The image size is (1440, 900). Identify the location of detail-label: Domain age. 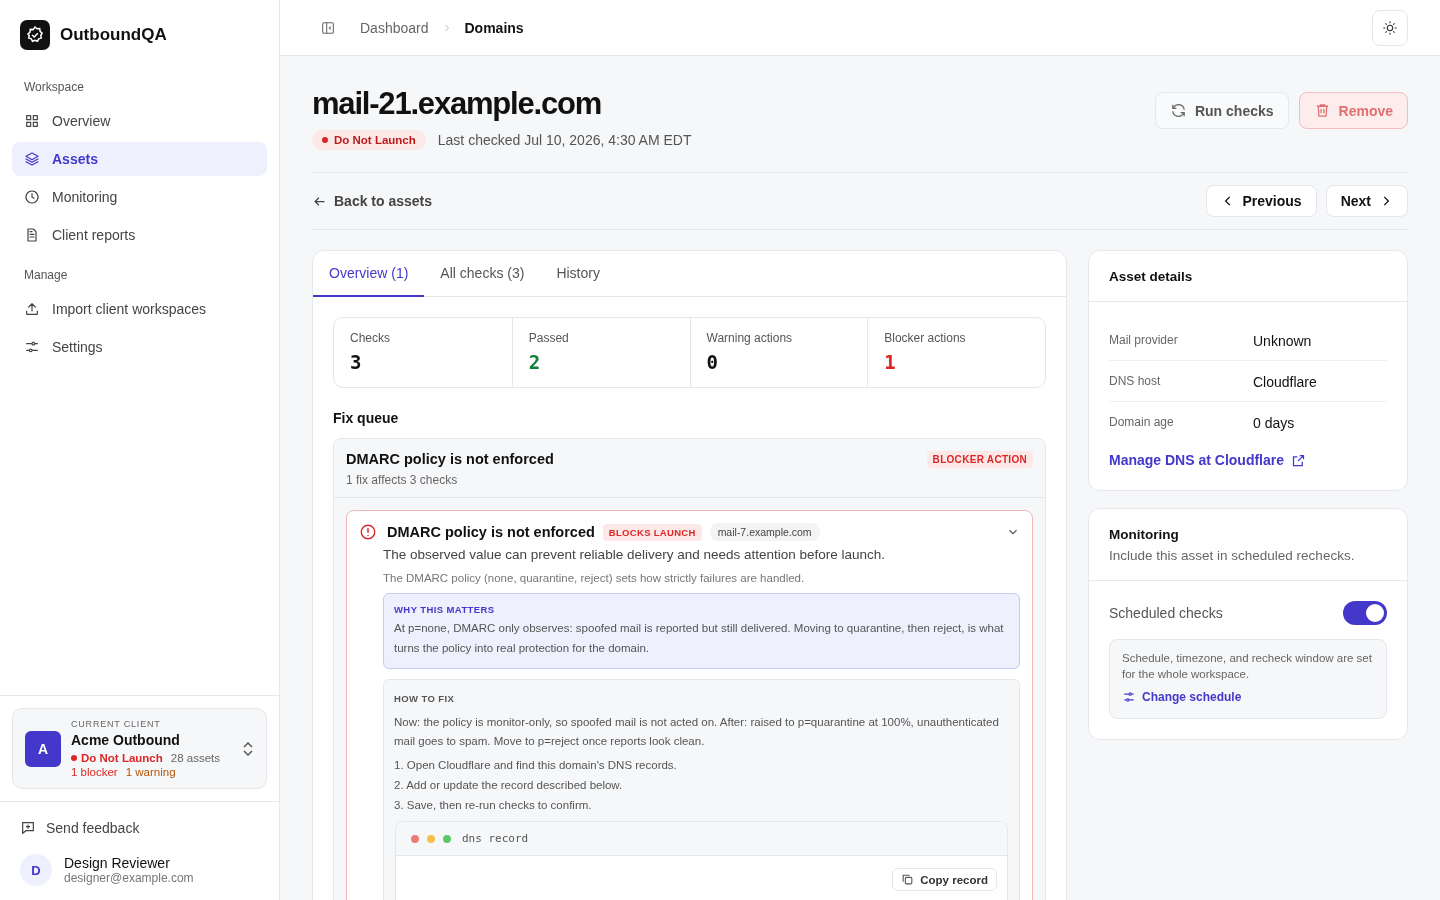
(1142, 423).